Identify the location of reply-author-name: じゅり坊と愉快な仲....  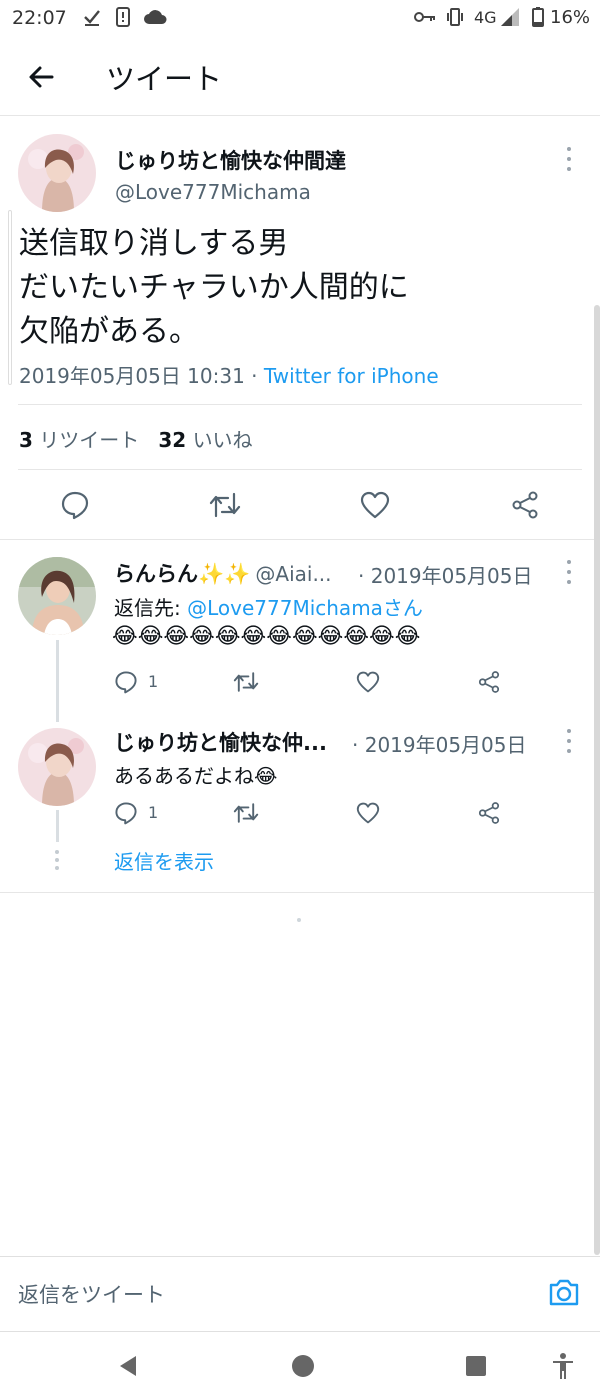
(220, 742).